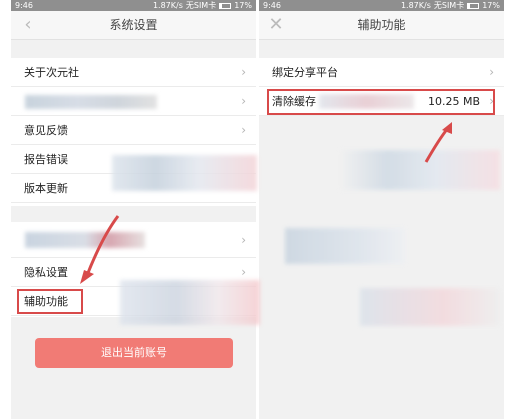  Describe the element at coordinates (46, 272) in the screenshot. I see `settings-item-label: 隐私设置` at that location.